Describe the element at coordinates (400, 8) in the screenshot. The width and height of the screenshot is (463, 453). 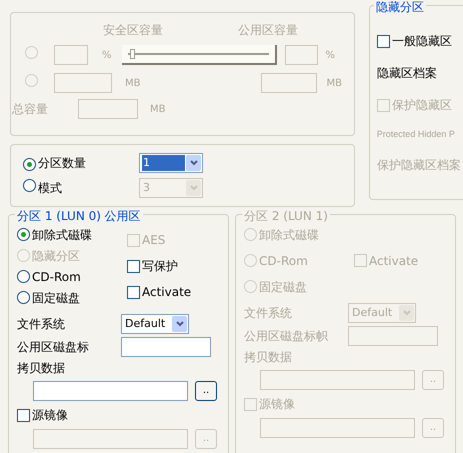
I see `group-title: 隐藏分区` at that location.